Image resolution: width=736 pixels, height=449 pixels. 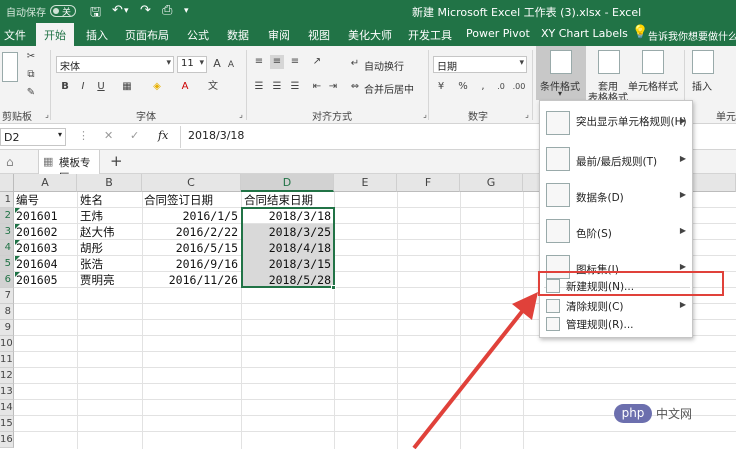 I want to click on name-box-dropdown-icon: ▾, so click(x=60, y=134).